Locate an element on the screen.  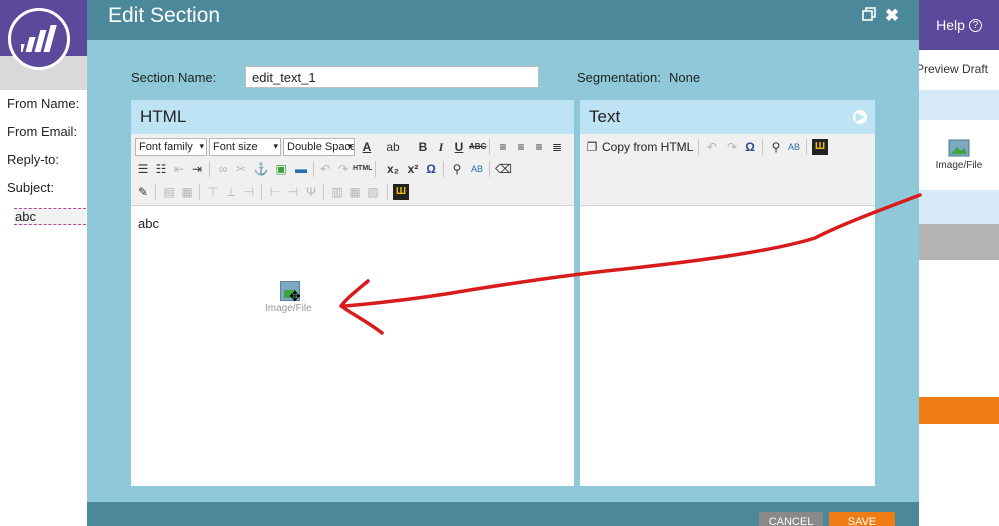
table-icon: ▤ is located at coordinates (169, 192).